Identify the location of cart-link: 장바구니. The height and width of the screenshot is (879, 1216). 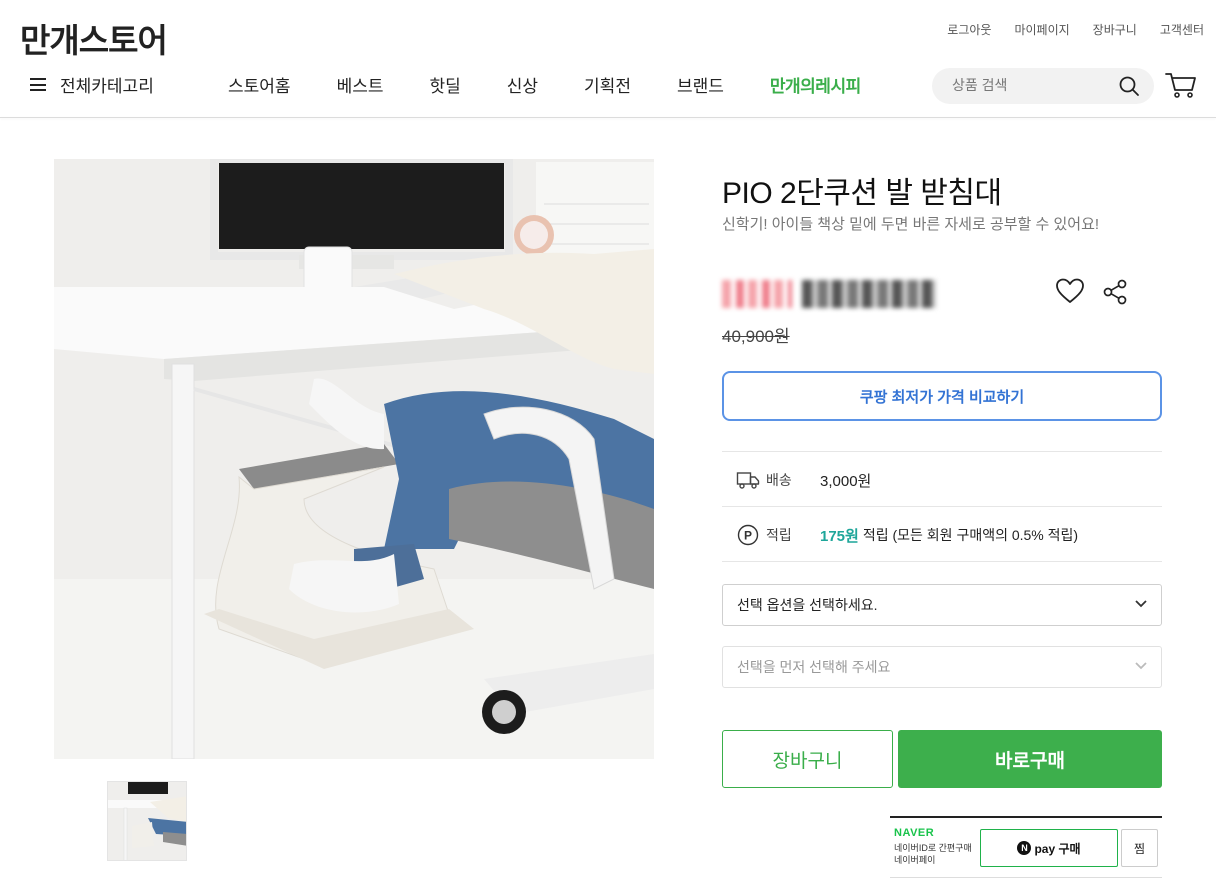
(1115, 29).